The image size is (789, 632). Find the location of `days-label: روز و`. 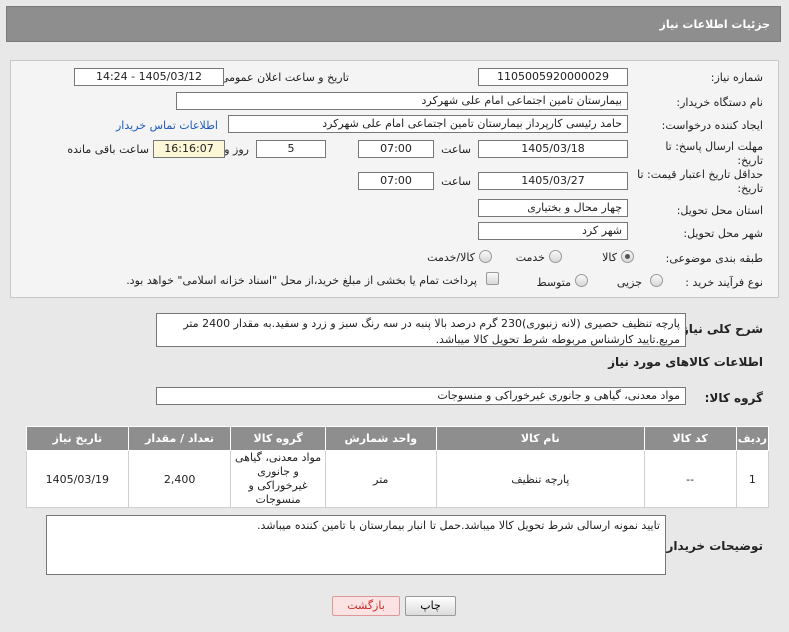

days-label: روز و is located at coordinates (236, 149).